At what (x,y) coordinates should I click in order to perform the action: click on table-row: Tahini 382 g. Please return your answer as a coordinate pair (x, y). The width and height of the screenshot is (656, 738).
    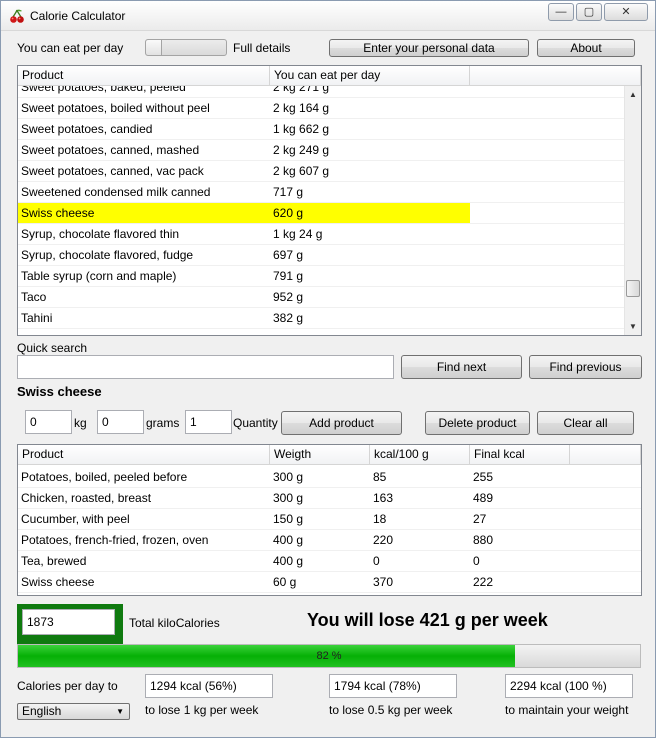
    Looking at the image, I should click on (321, 318).